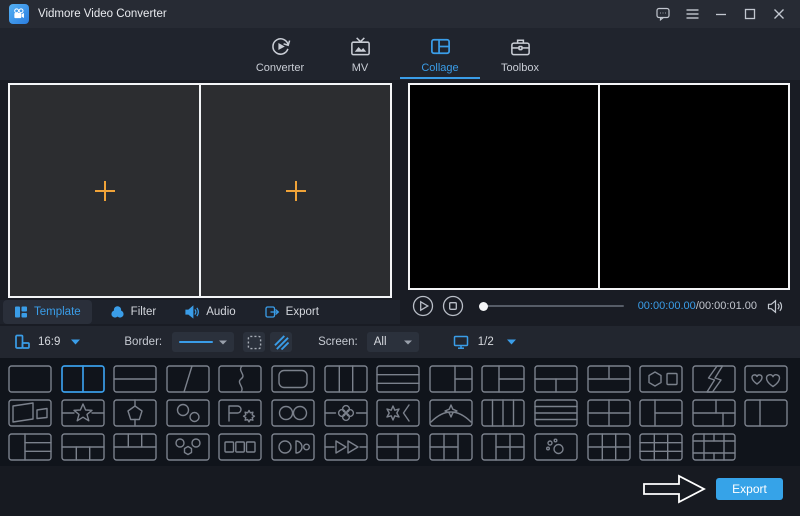 Image resolution: width=800 pixels, height=516 pixels. I want to click on tab-label: Collage, so click(440, 67).